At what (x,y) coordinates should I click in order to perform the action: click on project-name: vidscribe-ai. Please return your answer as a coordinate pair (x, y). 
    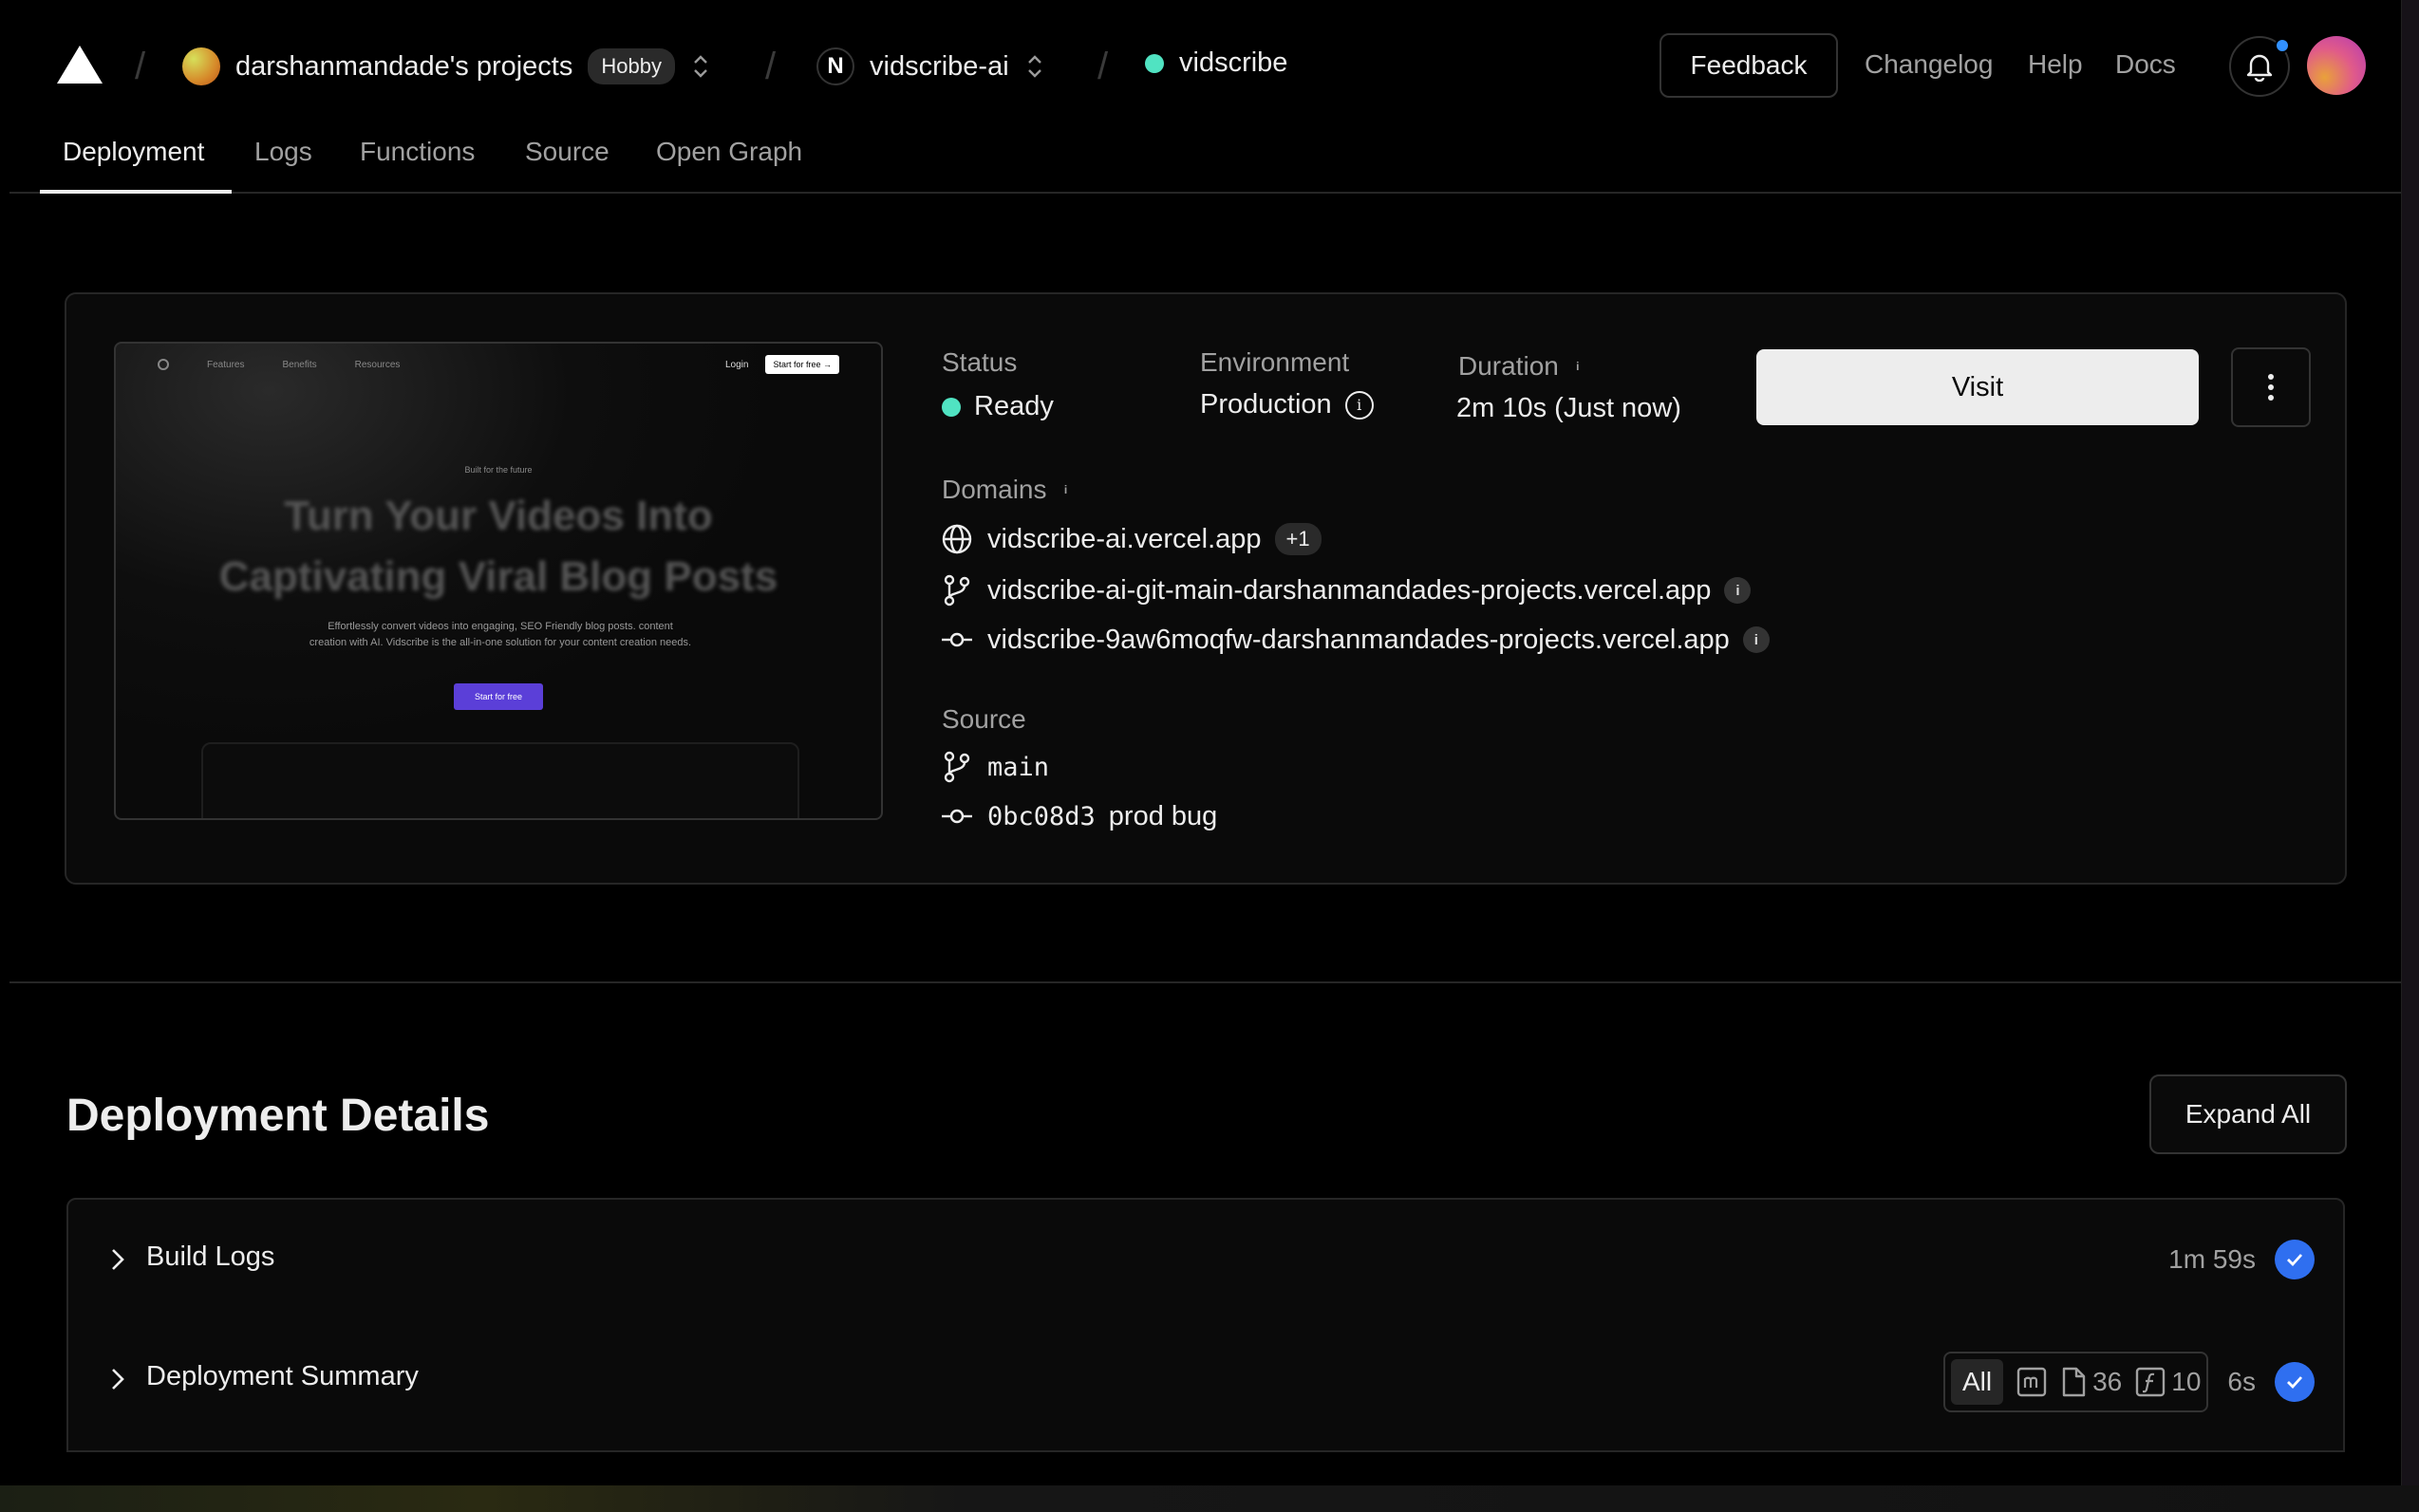
    Looking at the image, I should click on (939, 66).